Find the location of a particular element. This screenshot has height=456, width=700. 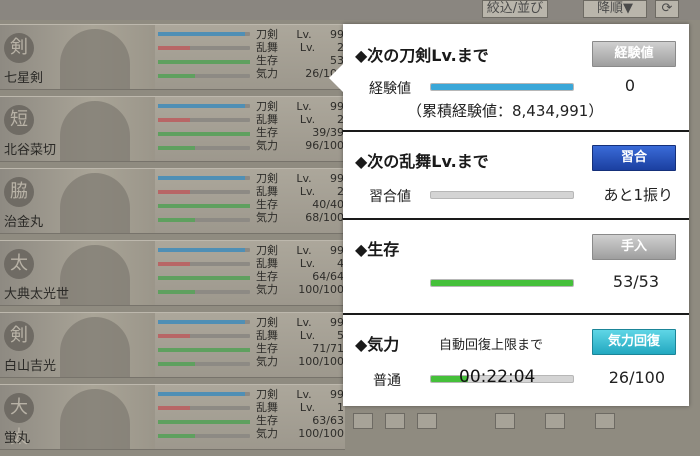

morale-recovery-button: 気力回復 is located at coordinates (634, 342).